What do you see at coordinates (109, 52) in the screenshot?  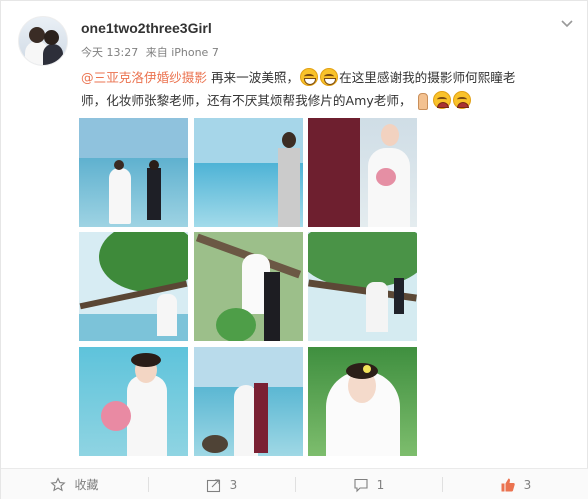 I see `post-time: 今天 13:27` at bounding box center [109, 52].